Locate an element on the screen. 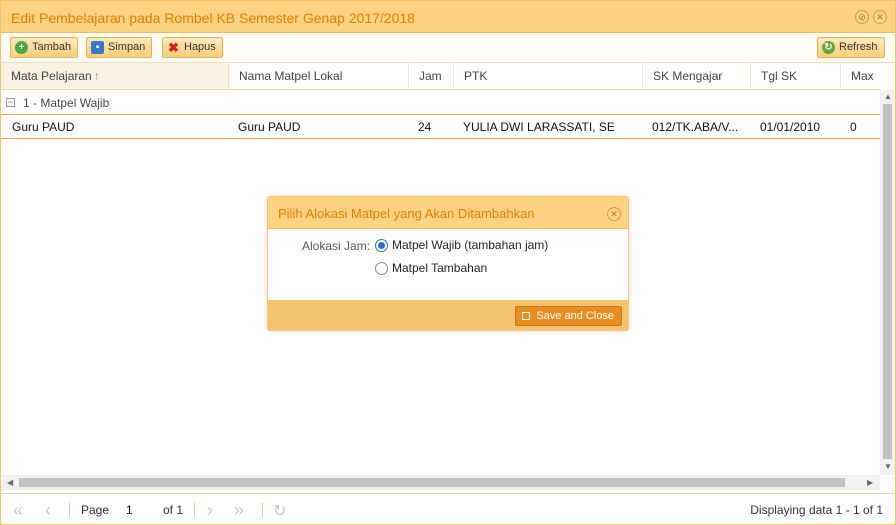  column-header-max: Max is located at coordinates (861, 76).